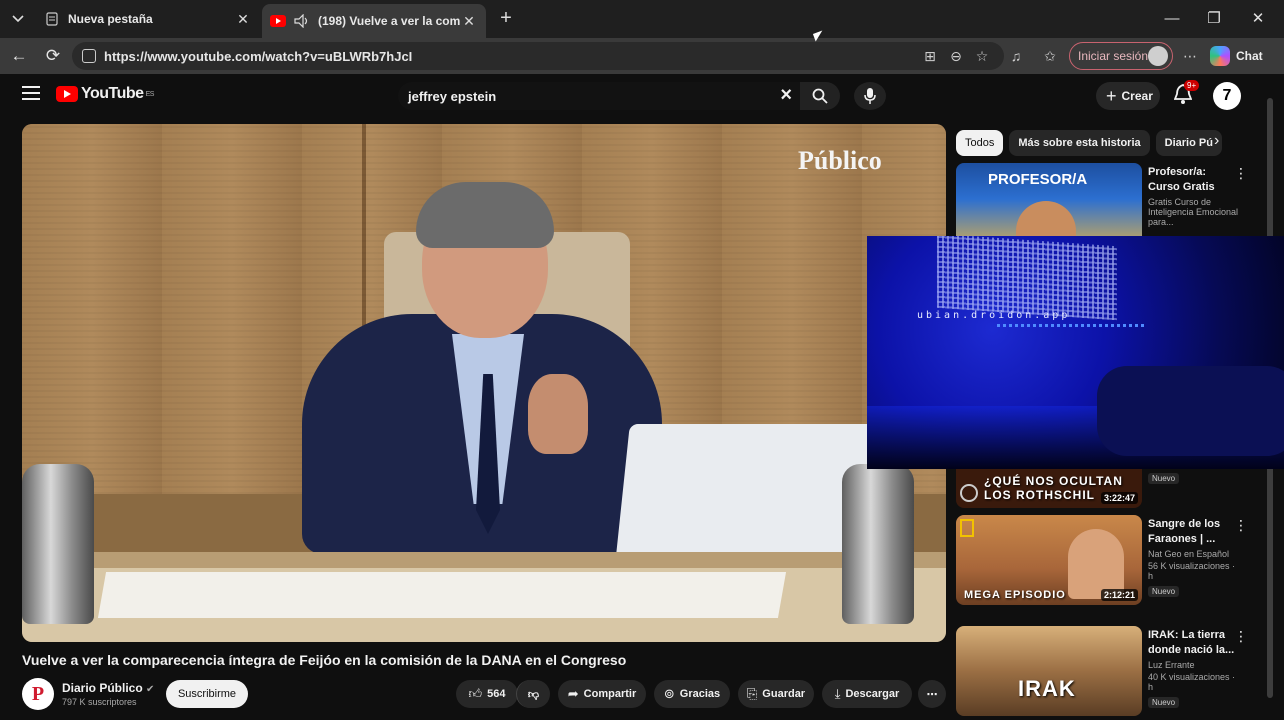  I want to click on thumbs-down-icon: 👎︎, so click(533, 694).